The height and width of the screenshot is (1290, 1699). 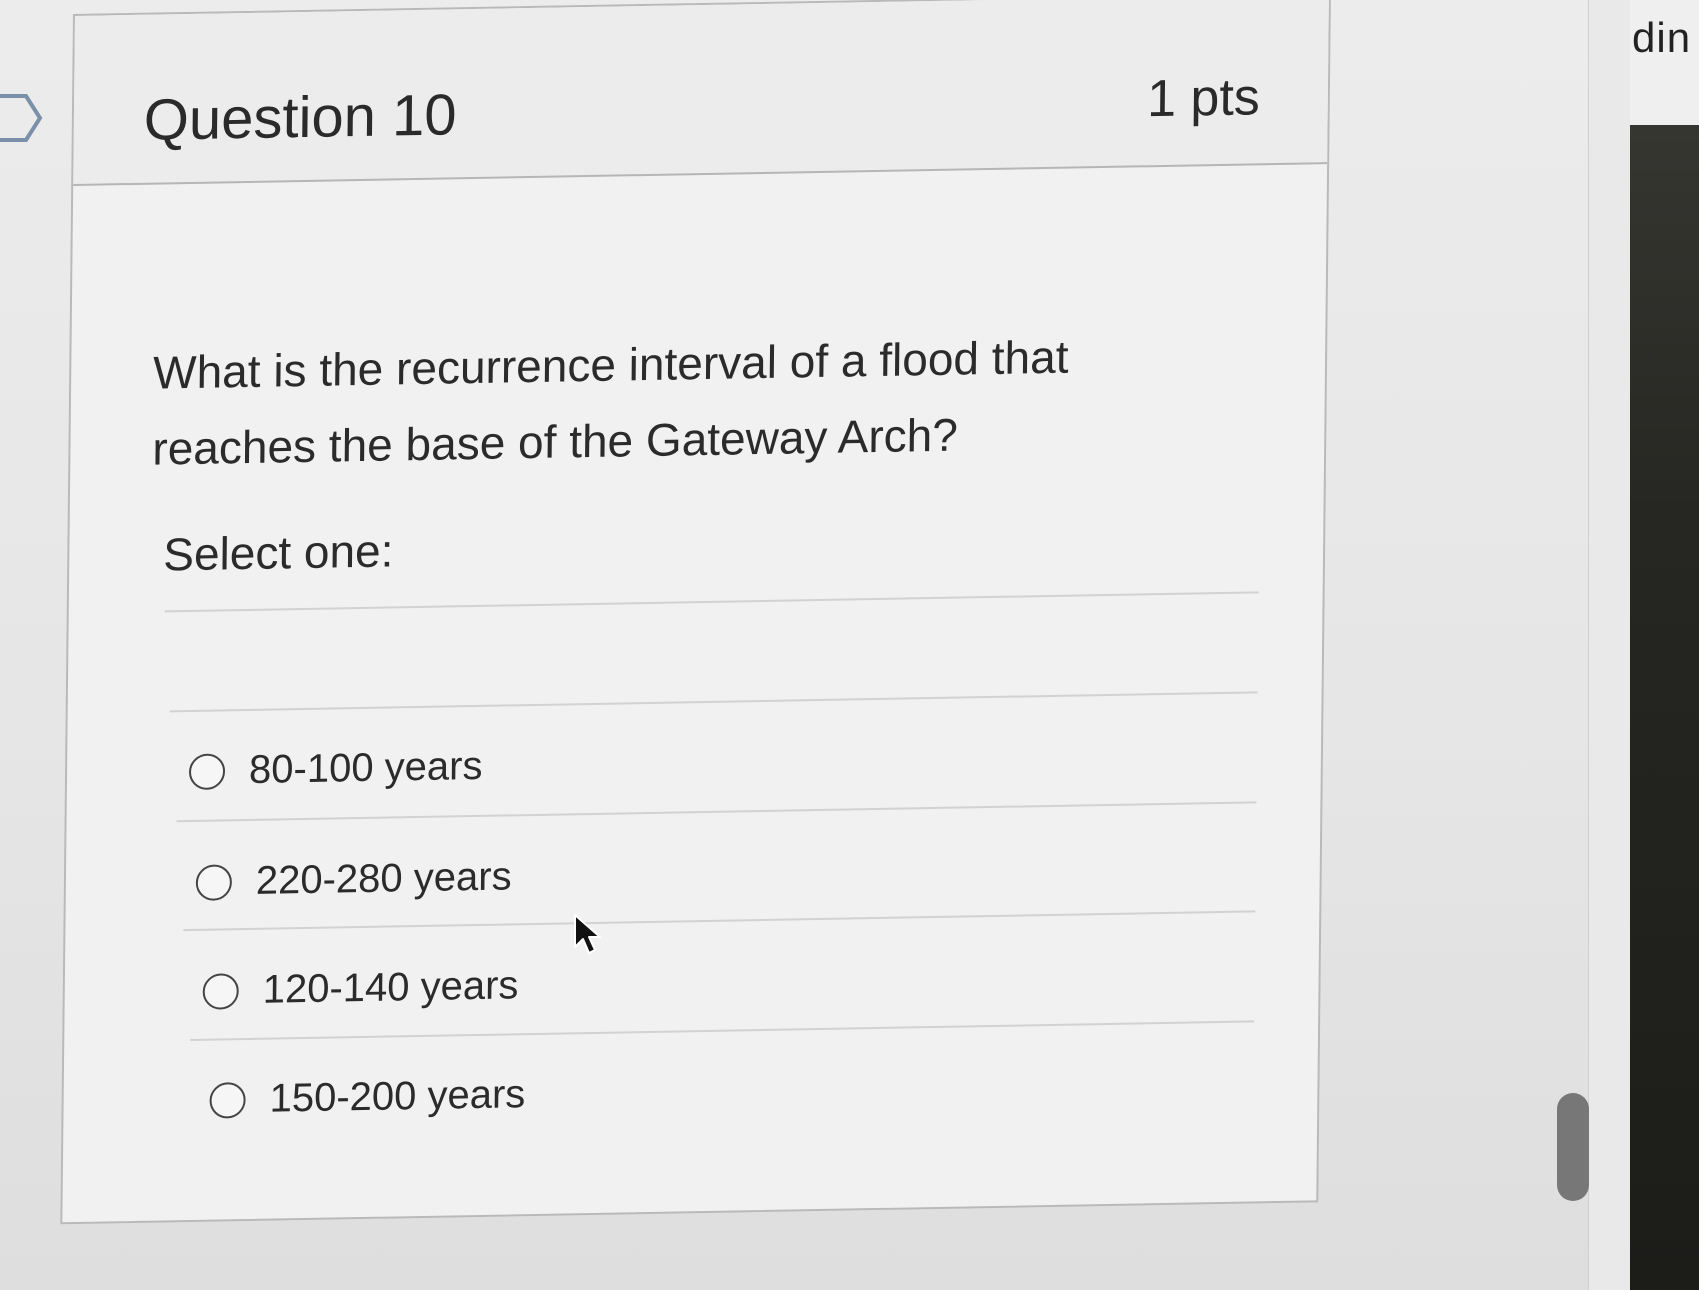 What do you see at coordinates (587, 934) in the screenshot?
I see `mouse-cursor-icon` at bounding box center [587, 934].